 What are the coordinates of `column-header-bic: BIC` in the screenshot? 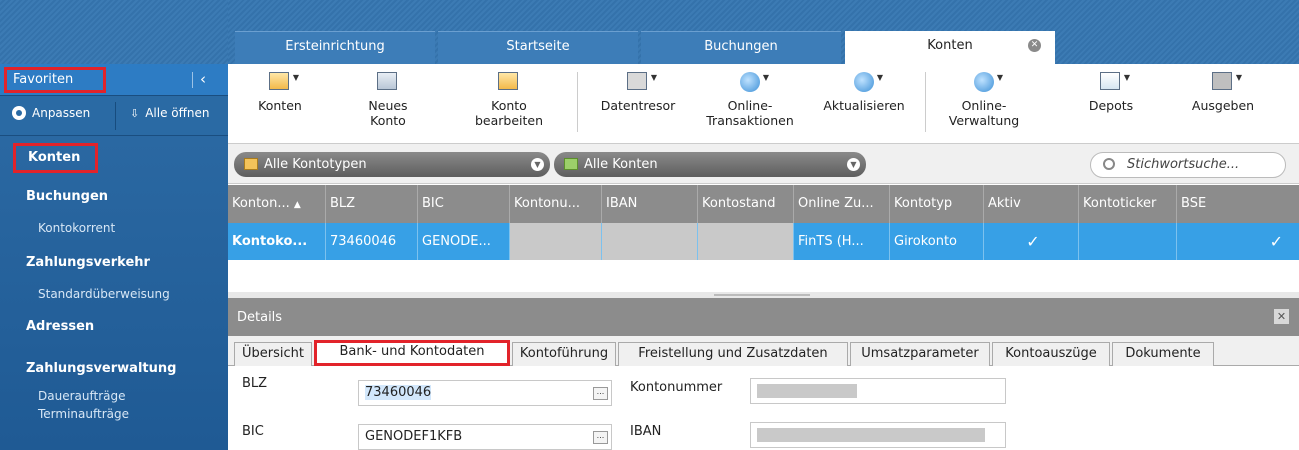 It's located at (464, 204).